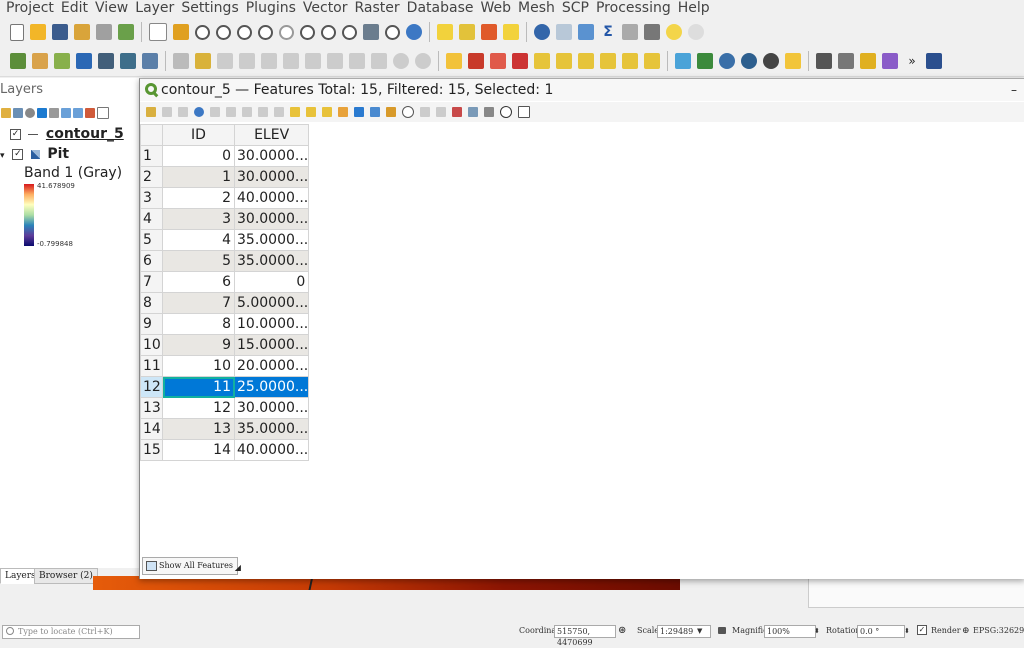 The width and height of the screenshot is (1024, 648). What do you see at coordinates (824, 61) in the screenshot?
I see `plugin-tool-icon` at bounding box center [824, 61].